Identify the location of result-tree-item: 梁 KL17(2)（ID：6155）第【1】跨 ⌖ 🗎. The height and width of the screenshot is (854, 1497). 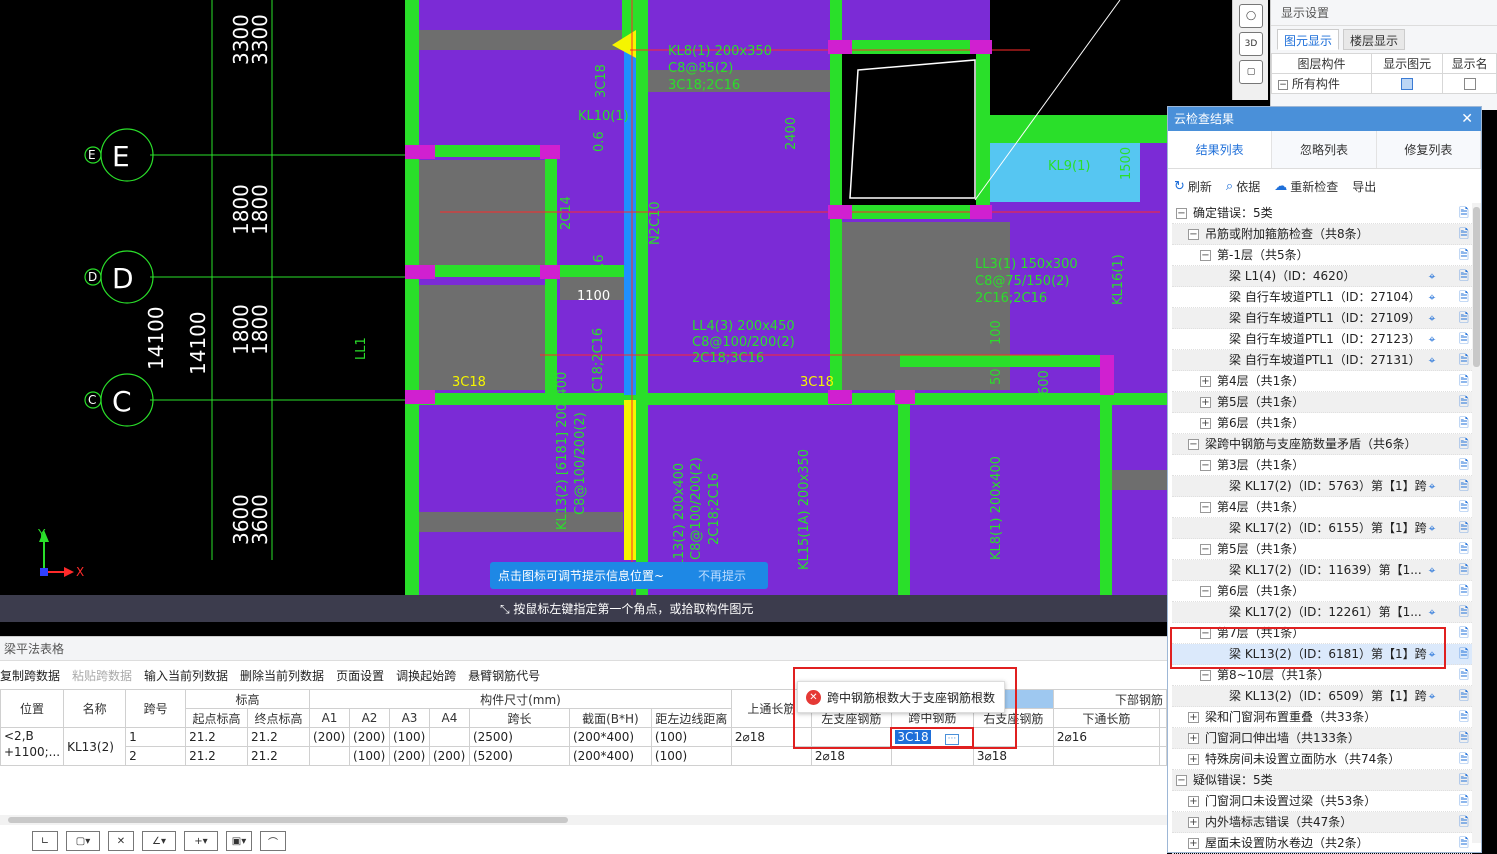
(1322, 528).